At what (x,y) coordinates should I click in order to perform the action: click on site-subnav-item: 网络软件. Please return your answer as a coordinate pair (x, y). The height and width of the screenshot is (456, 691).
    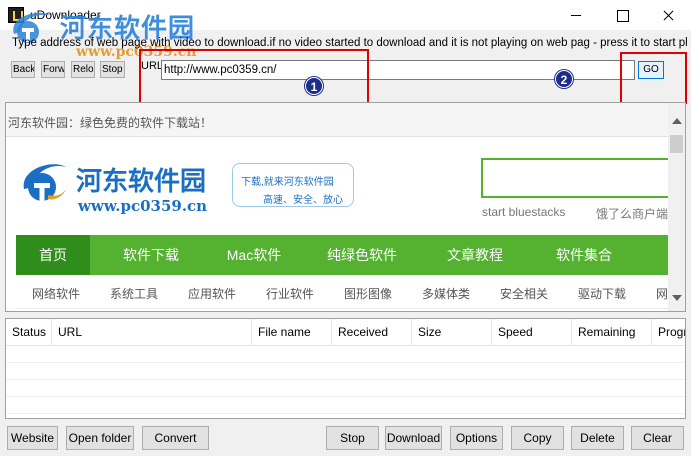
    Looking at the image, I should click on (56, 293).